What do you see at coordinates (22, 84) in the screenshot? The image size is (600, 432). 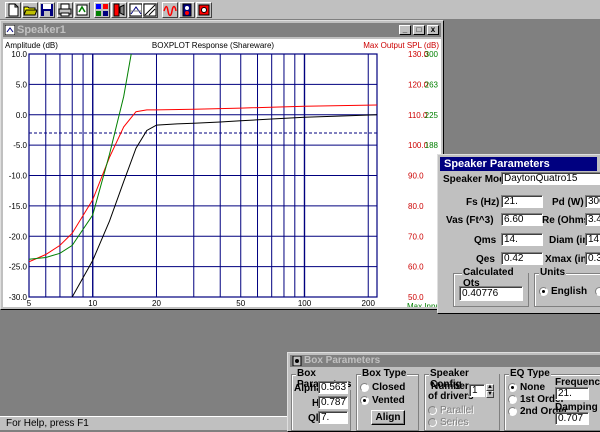 I see `y-tick-label: 5.0` at bounding box center [22, 84].